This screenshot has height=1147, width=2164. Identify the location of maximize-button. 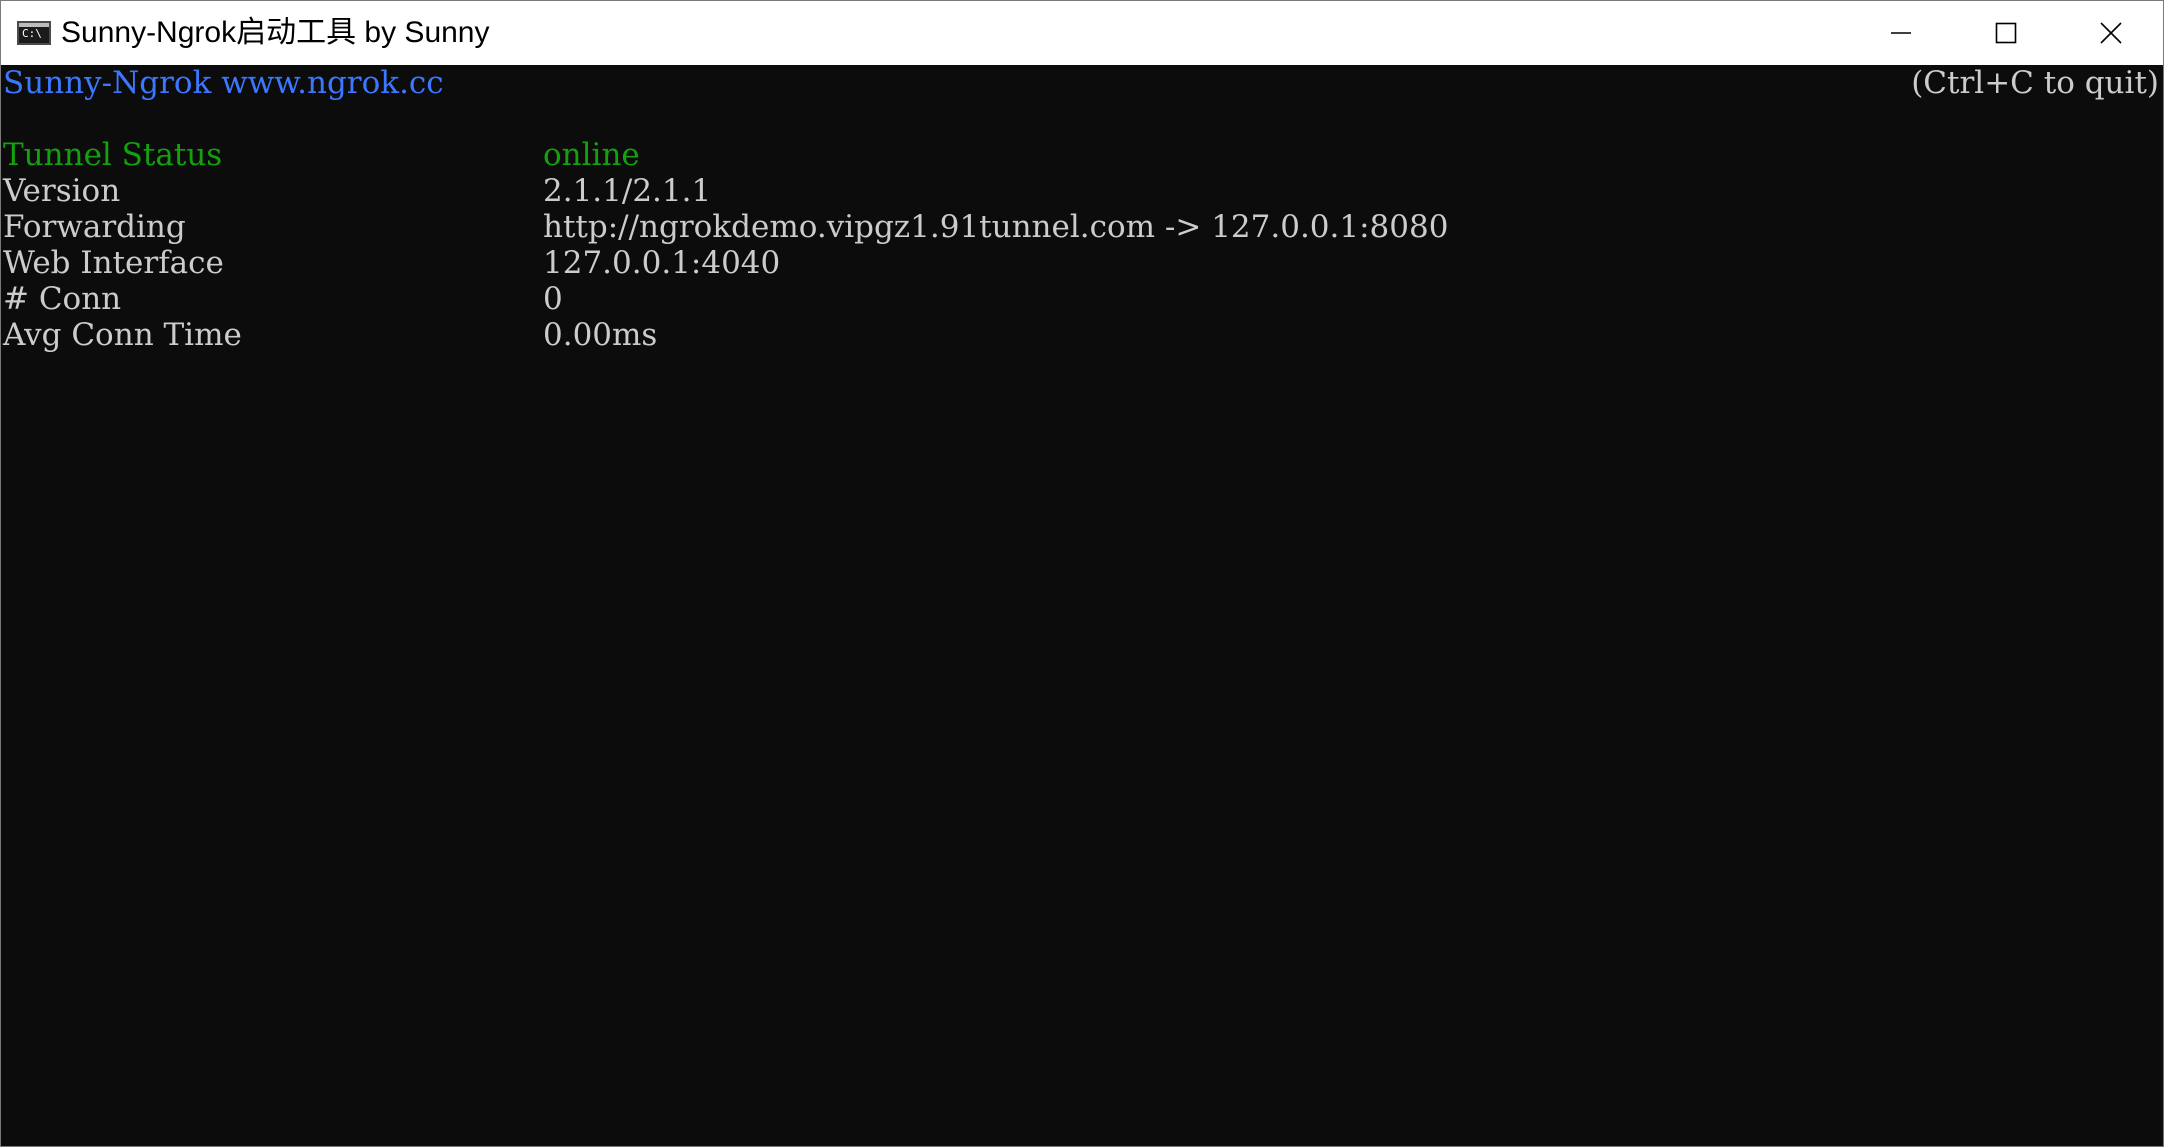
(2005, 33).